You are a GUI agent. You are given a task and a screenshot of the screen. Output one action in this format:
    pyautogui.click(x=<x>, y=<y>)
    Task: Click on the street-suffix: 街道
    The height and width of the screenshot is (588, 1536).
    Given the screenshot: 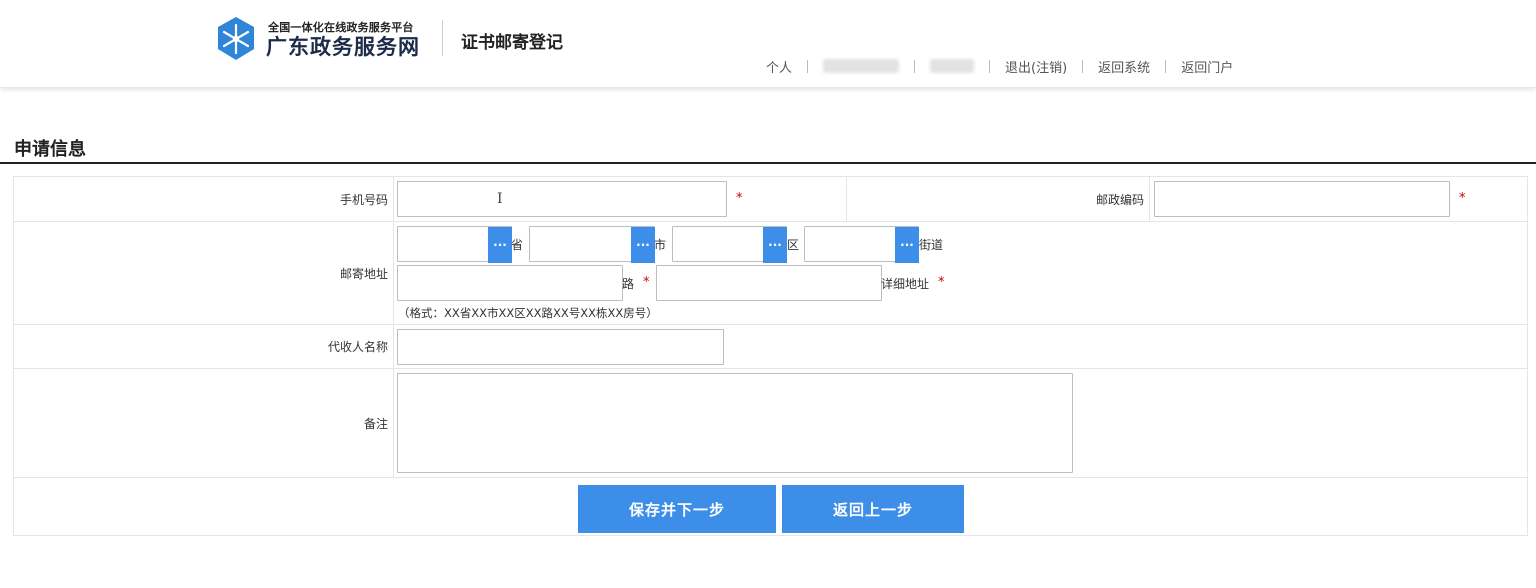 What is the action you would take?
    pyautogui.click(x=931, y=245)
    